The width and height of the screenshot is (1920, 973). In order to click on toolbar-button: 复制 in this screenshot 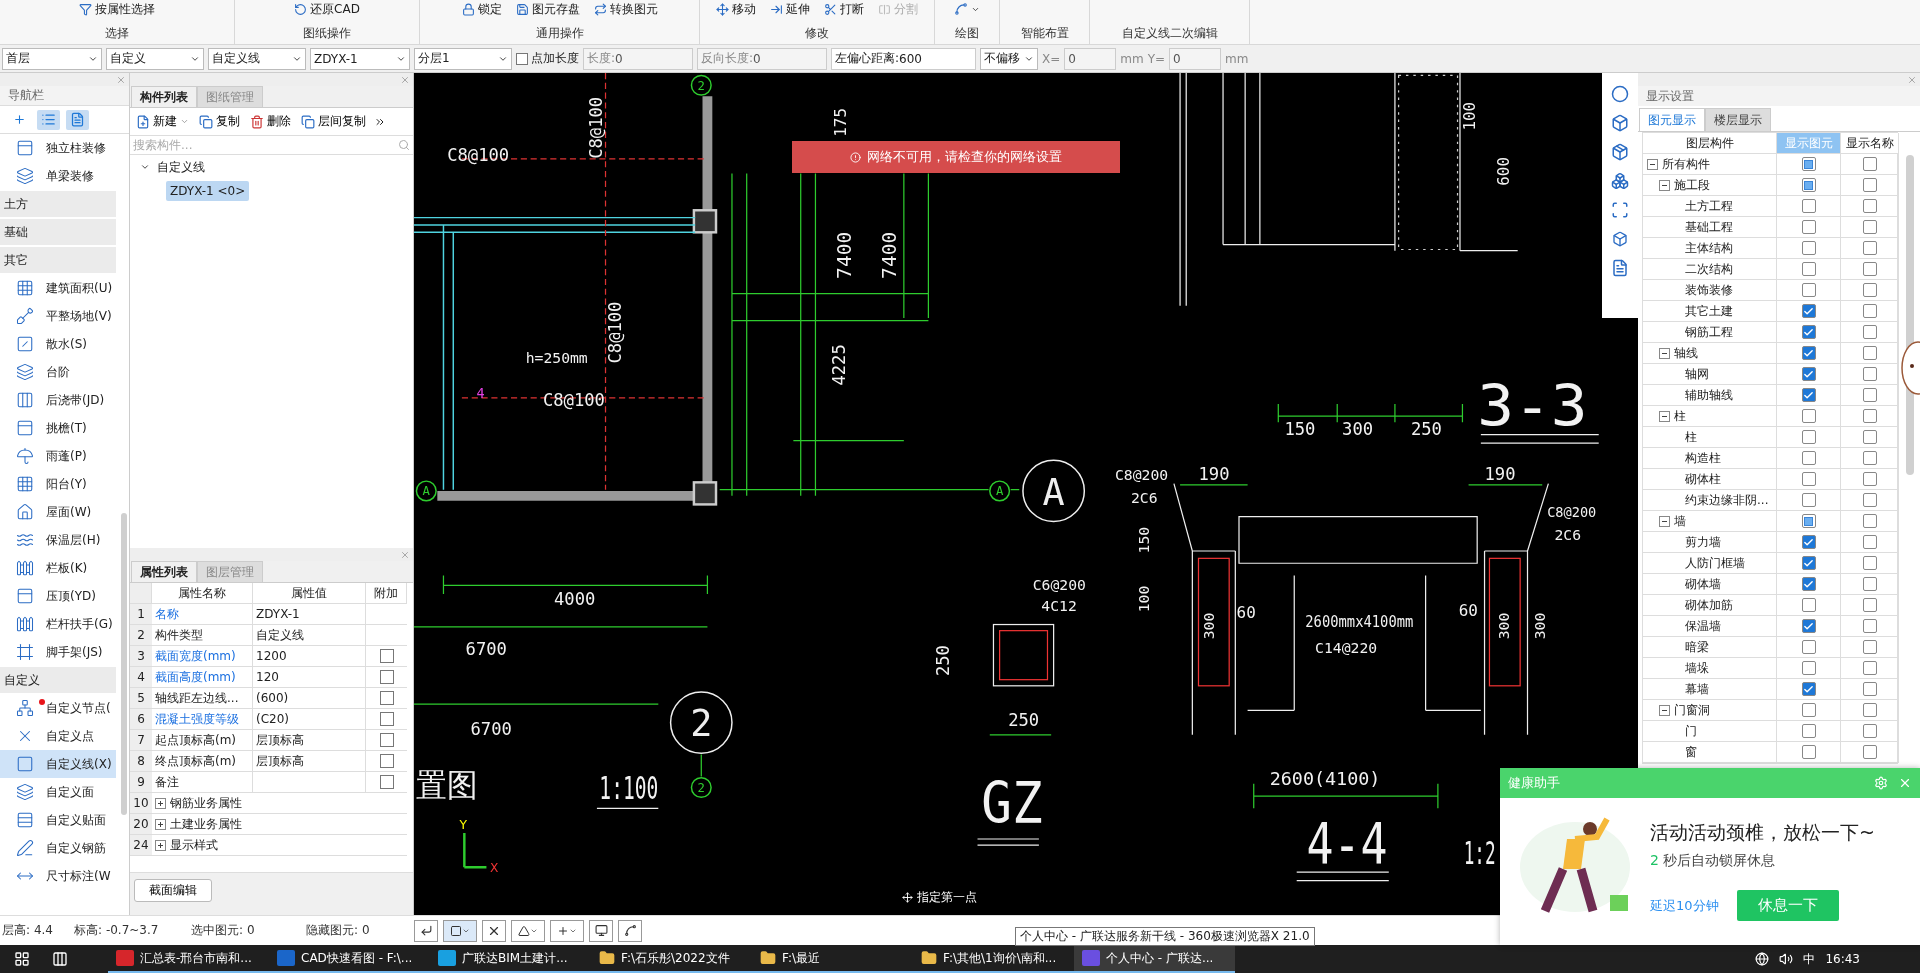, I will do `click(219, 121)`.